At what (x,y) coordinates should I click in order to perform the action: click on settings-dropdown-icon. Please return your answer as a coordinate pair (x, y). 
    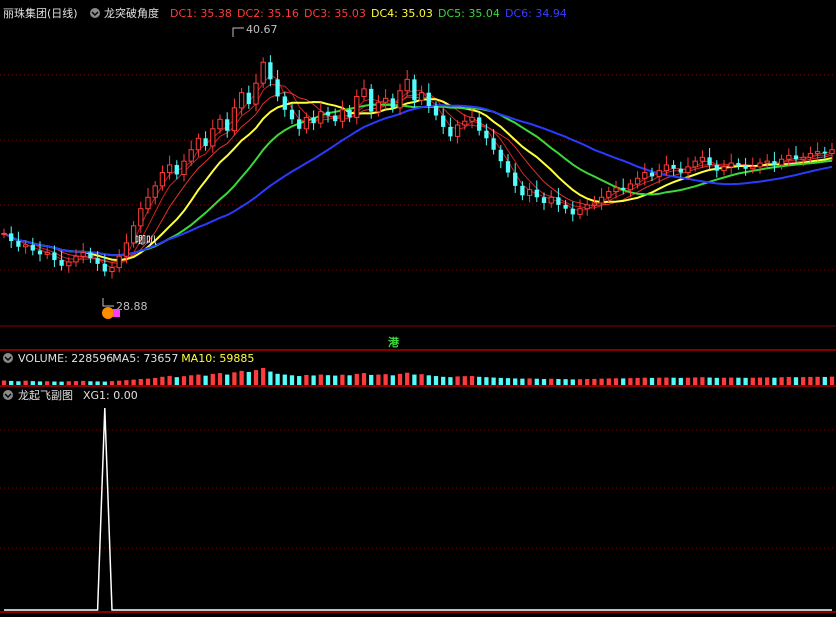
    Looking at the image, I should click on (95, 13).